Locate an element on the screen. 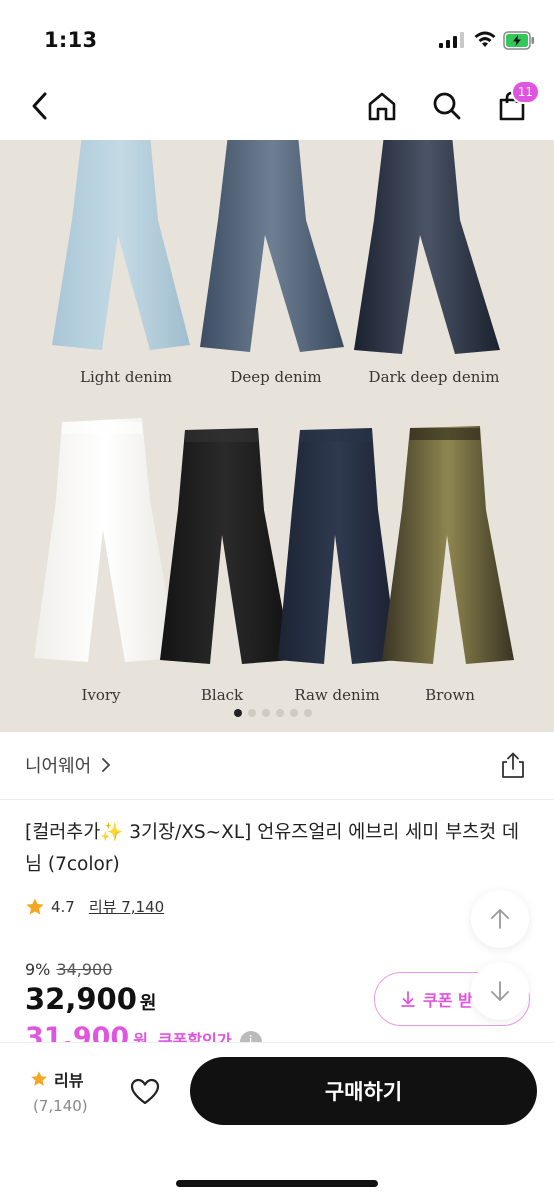 The height and width of the screenshot is (1200, 554). rating-row: 4.7 리뷰 7,140 is located at coordinates (94, 906).